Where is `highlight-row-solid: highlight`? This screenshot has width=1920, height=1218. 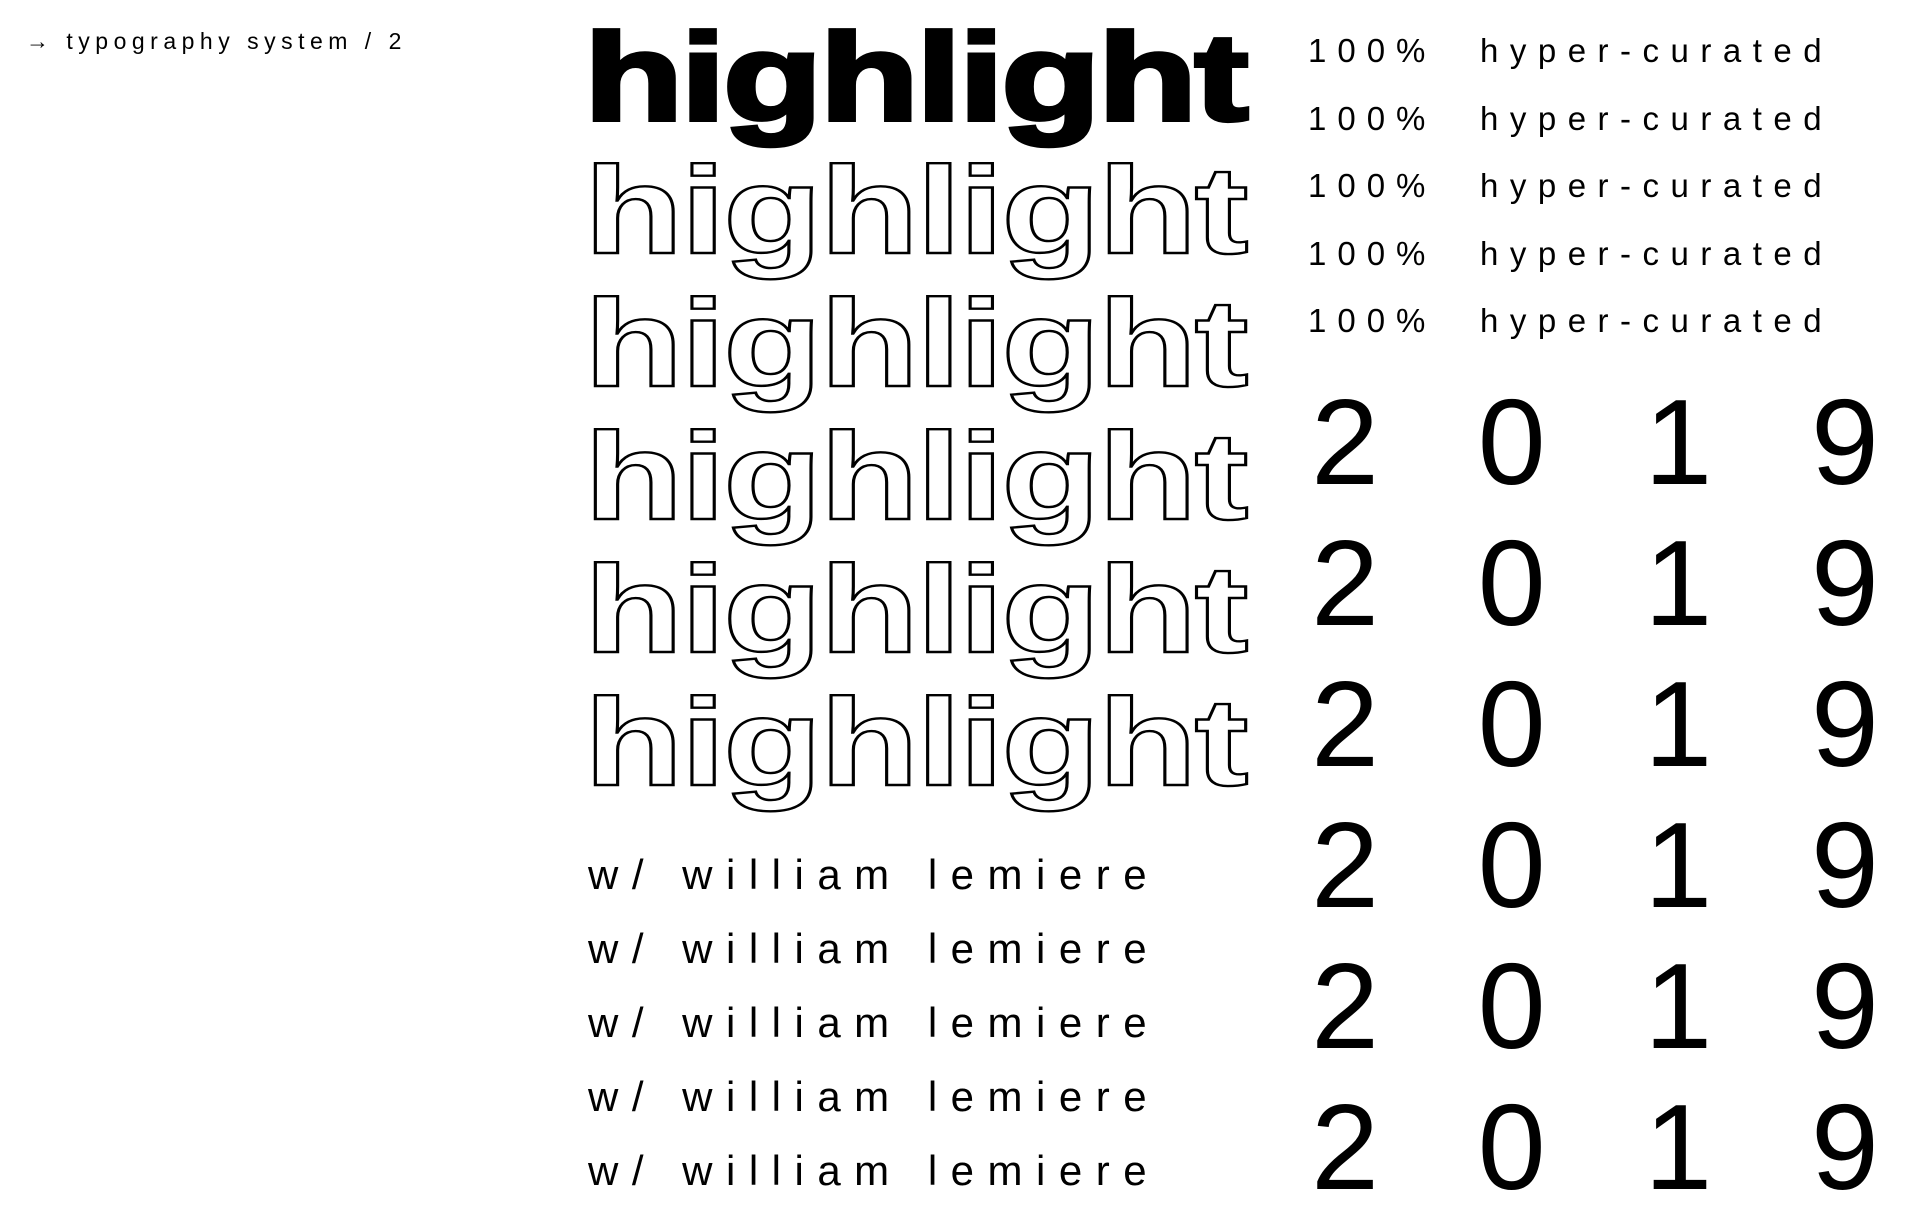 highlight-row-solid: highlight is located at coordinates (915, 80).